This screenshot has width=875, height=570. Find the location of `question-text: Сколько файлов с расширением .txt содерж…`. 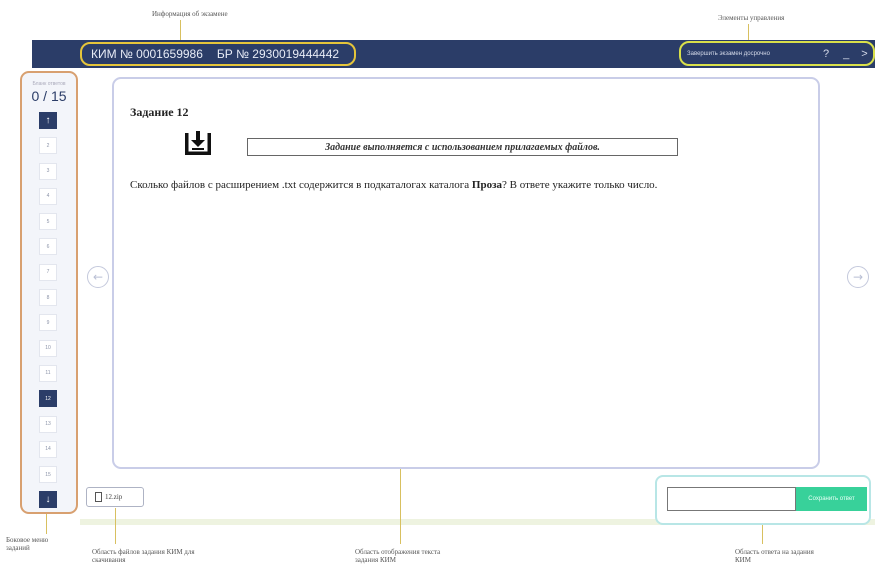

question-text: Сколько файлов с расширением .txt содерж… is located at coordinates (301, 185).